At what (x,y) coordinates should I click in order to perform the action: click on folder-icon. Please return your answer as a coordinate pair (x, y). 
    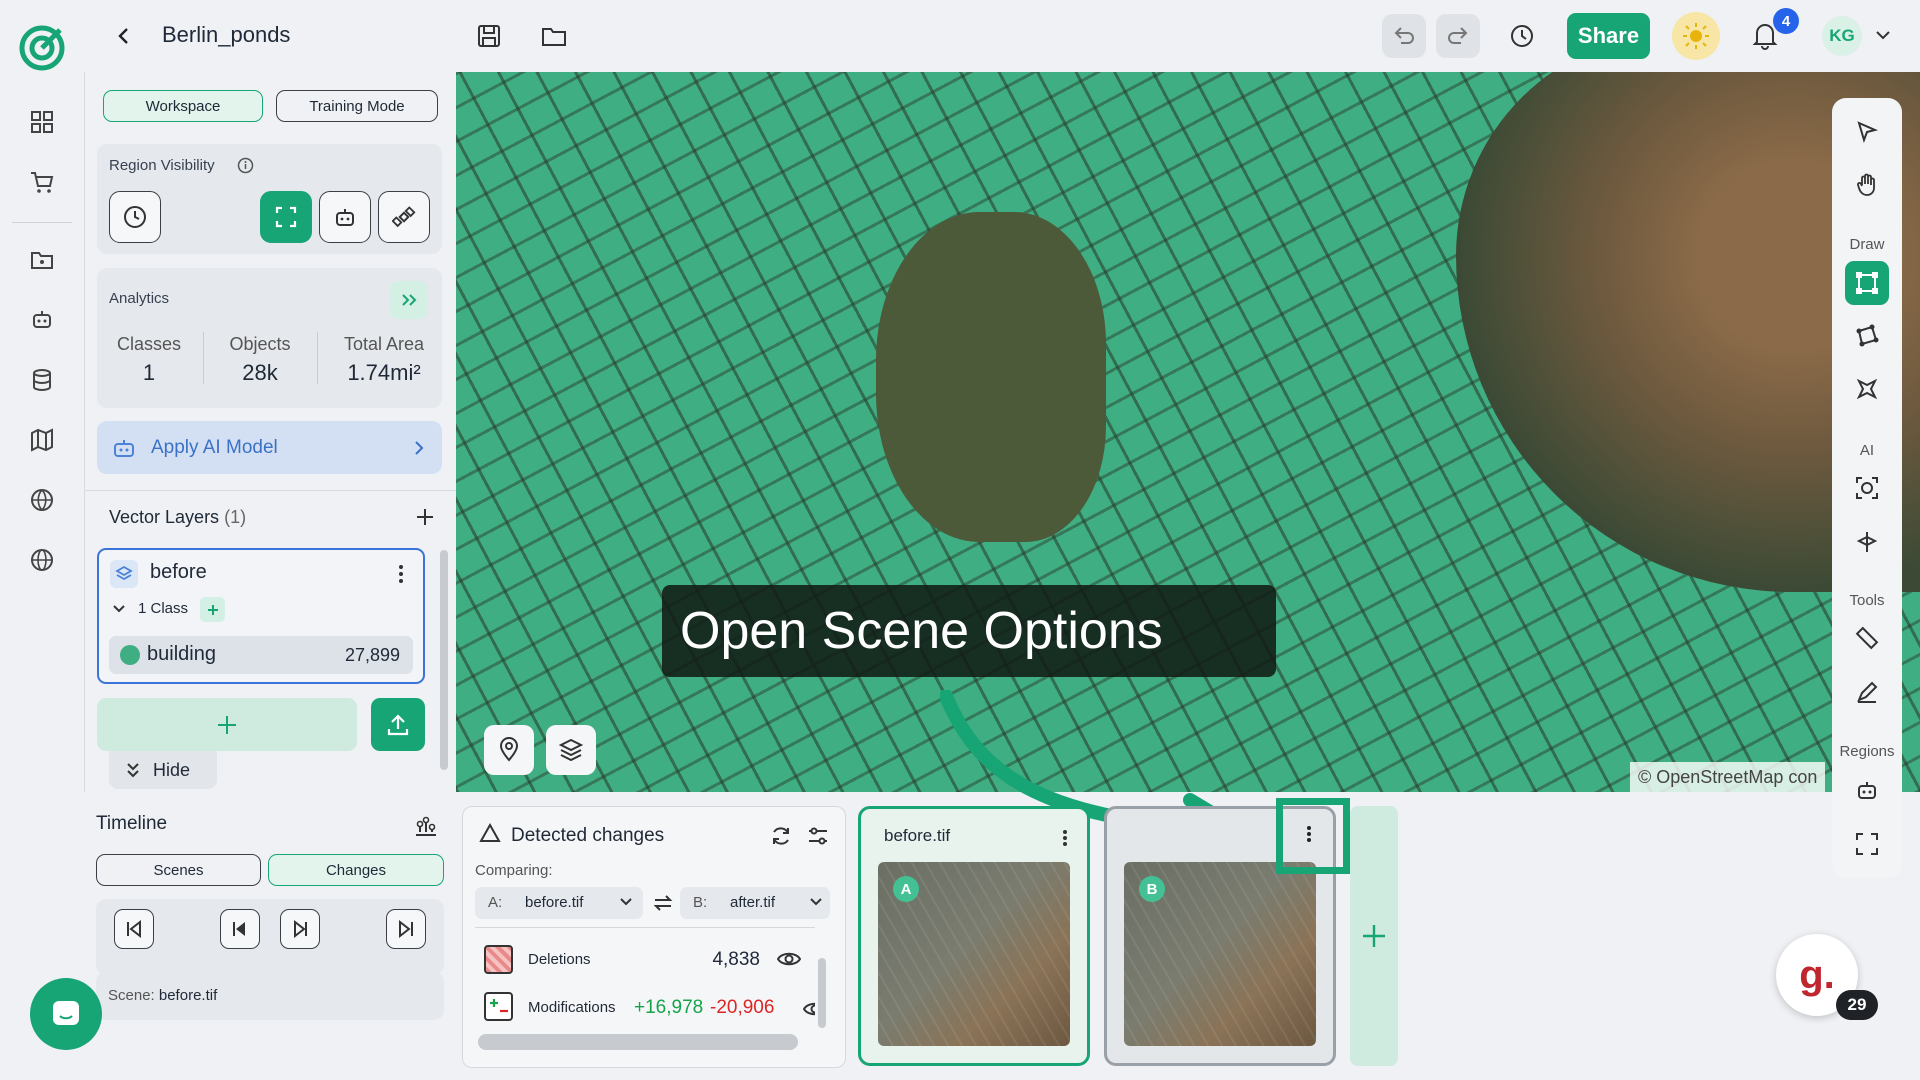
    Looking at the image, I should click on (554, 36).